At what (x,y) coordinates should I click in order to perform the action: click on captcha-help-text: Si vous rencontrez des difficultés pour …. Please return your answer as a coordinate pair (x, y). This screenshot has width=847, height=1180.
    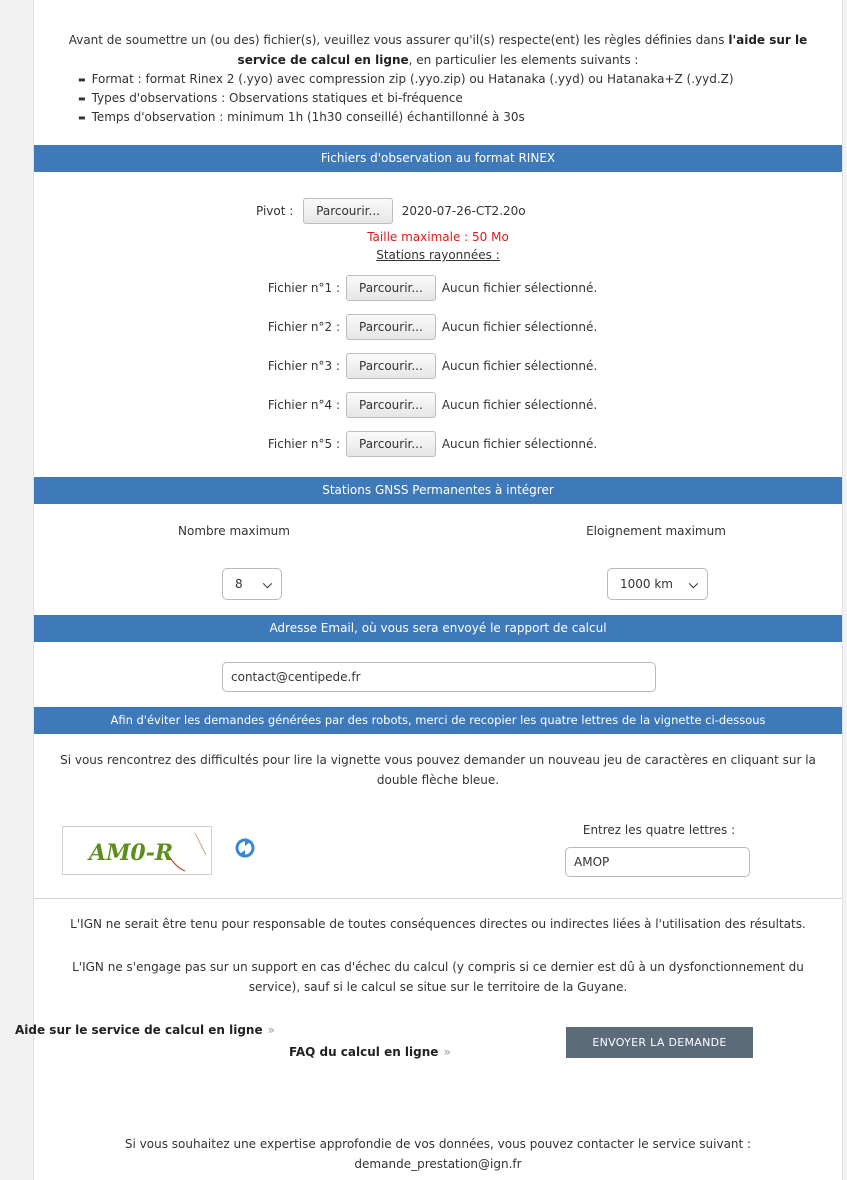
    Looking at the image, I should click on (438, 770).